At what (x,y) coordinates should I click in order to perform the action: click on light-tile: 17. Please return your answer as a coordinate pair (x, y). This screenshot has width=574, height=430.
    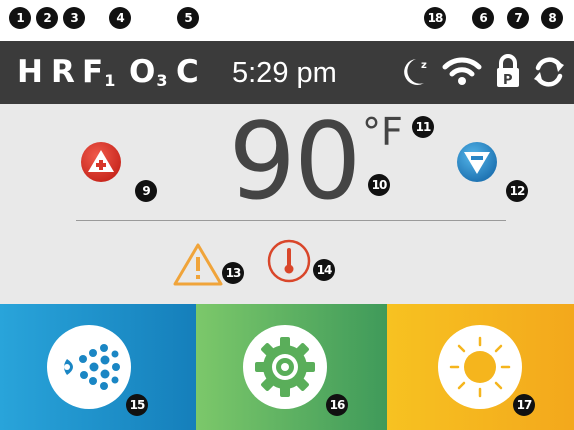
    Looking at the image, I should click on (480, 367).